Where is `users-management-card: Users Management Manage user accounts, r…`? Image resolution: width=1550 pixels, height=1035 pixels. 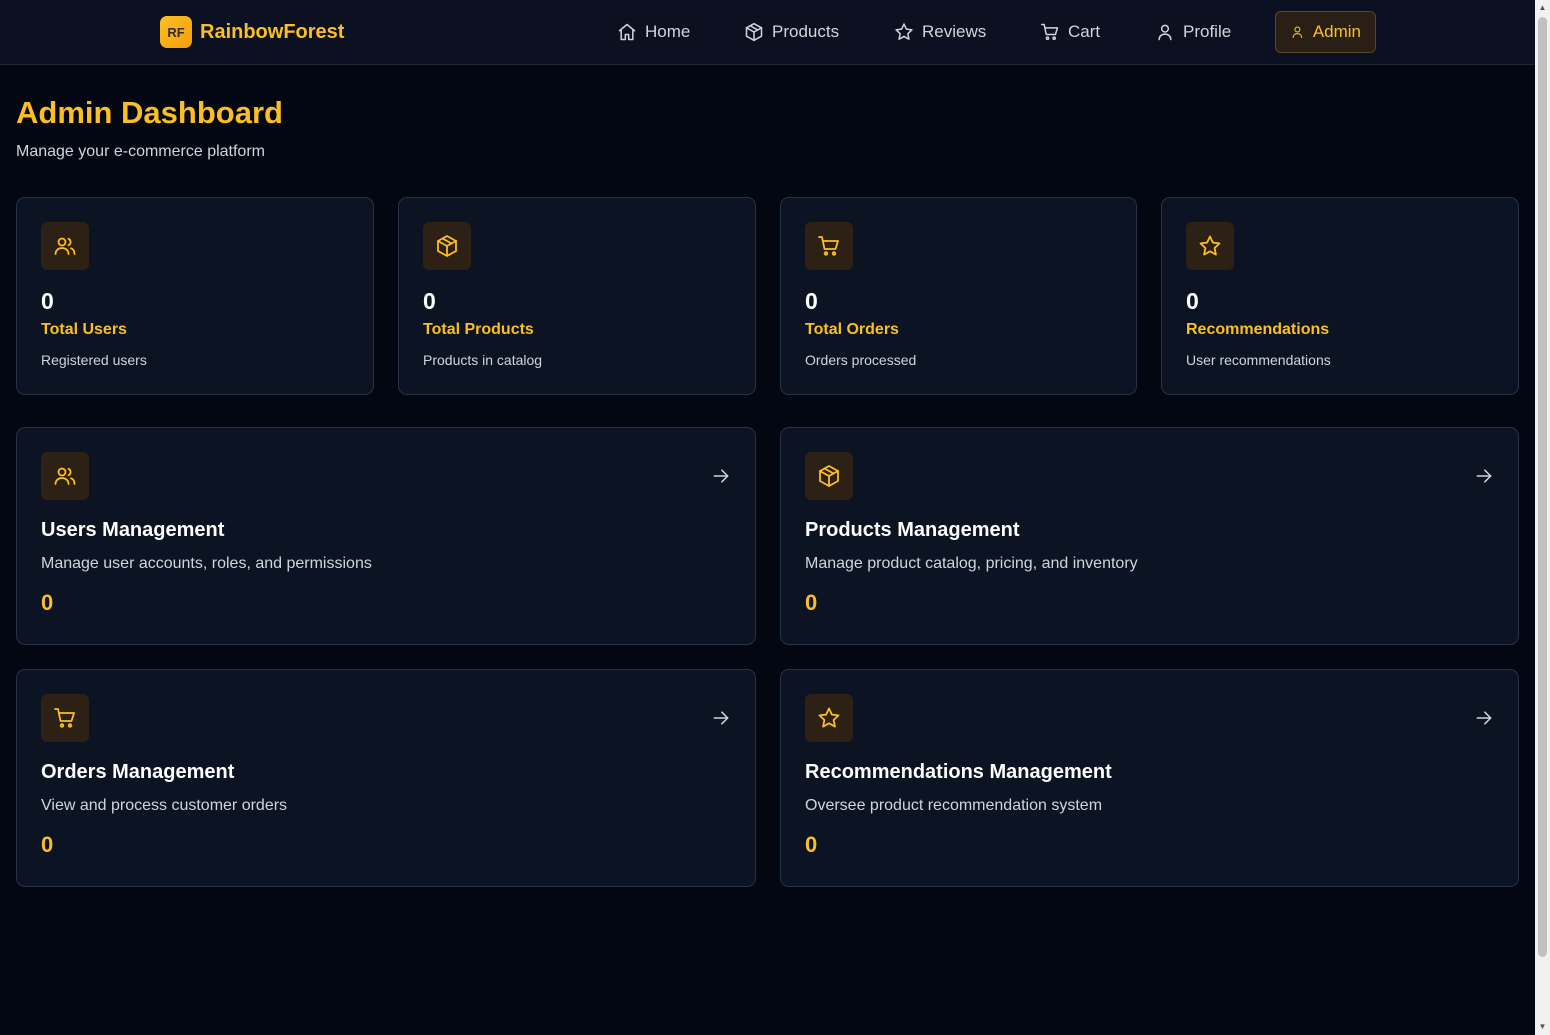
users-management-card: Users Management Manage user accounts, r… is located at coordinates (386, 536).